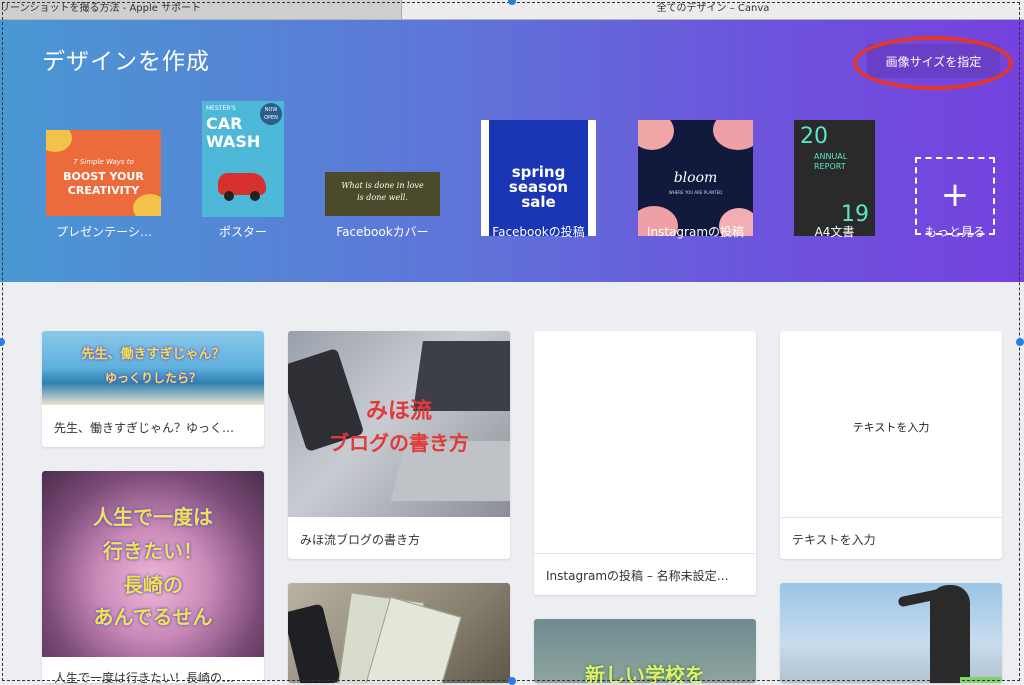 The height and width of the screenshot is (685, 1024). Describe the element at coordinates (271, 114) in the screenshot. I see `template-poster-badge: NOW OPEN` at that location.